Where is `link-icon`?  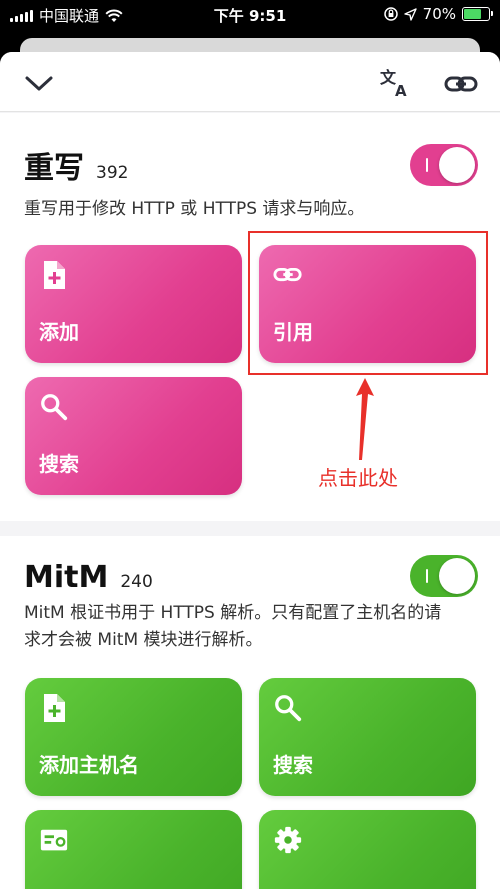
link-icon is located at coordinates (461, 84).